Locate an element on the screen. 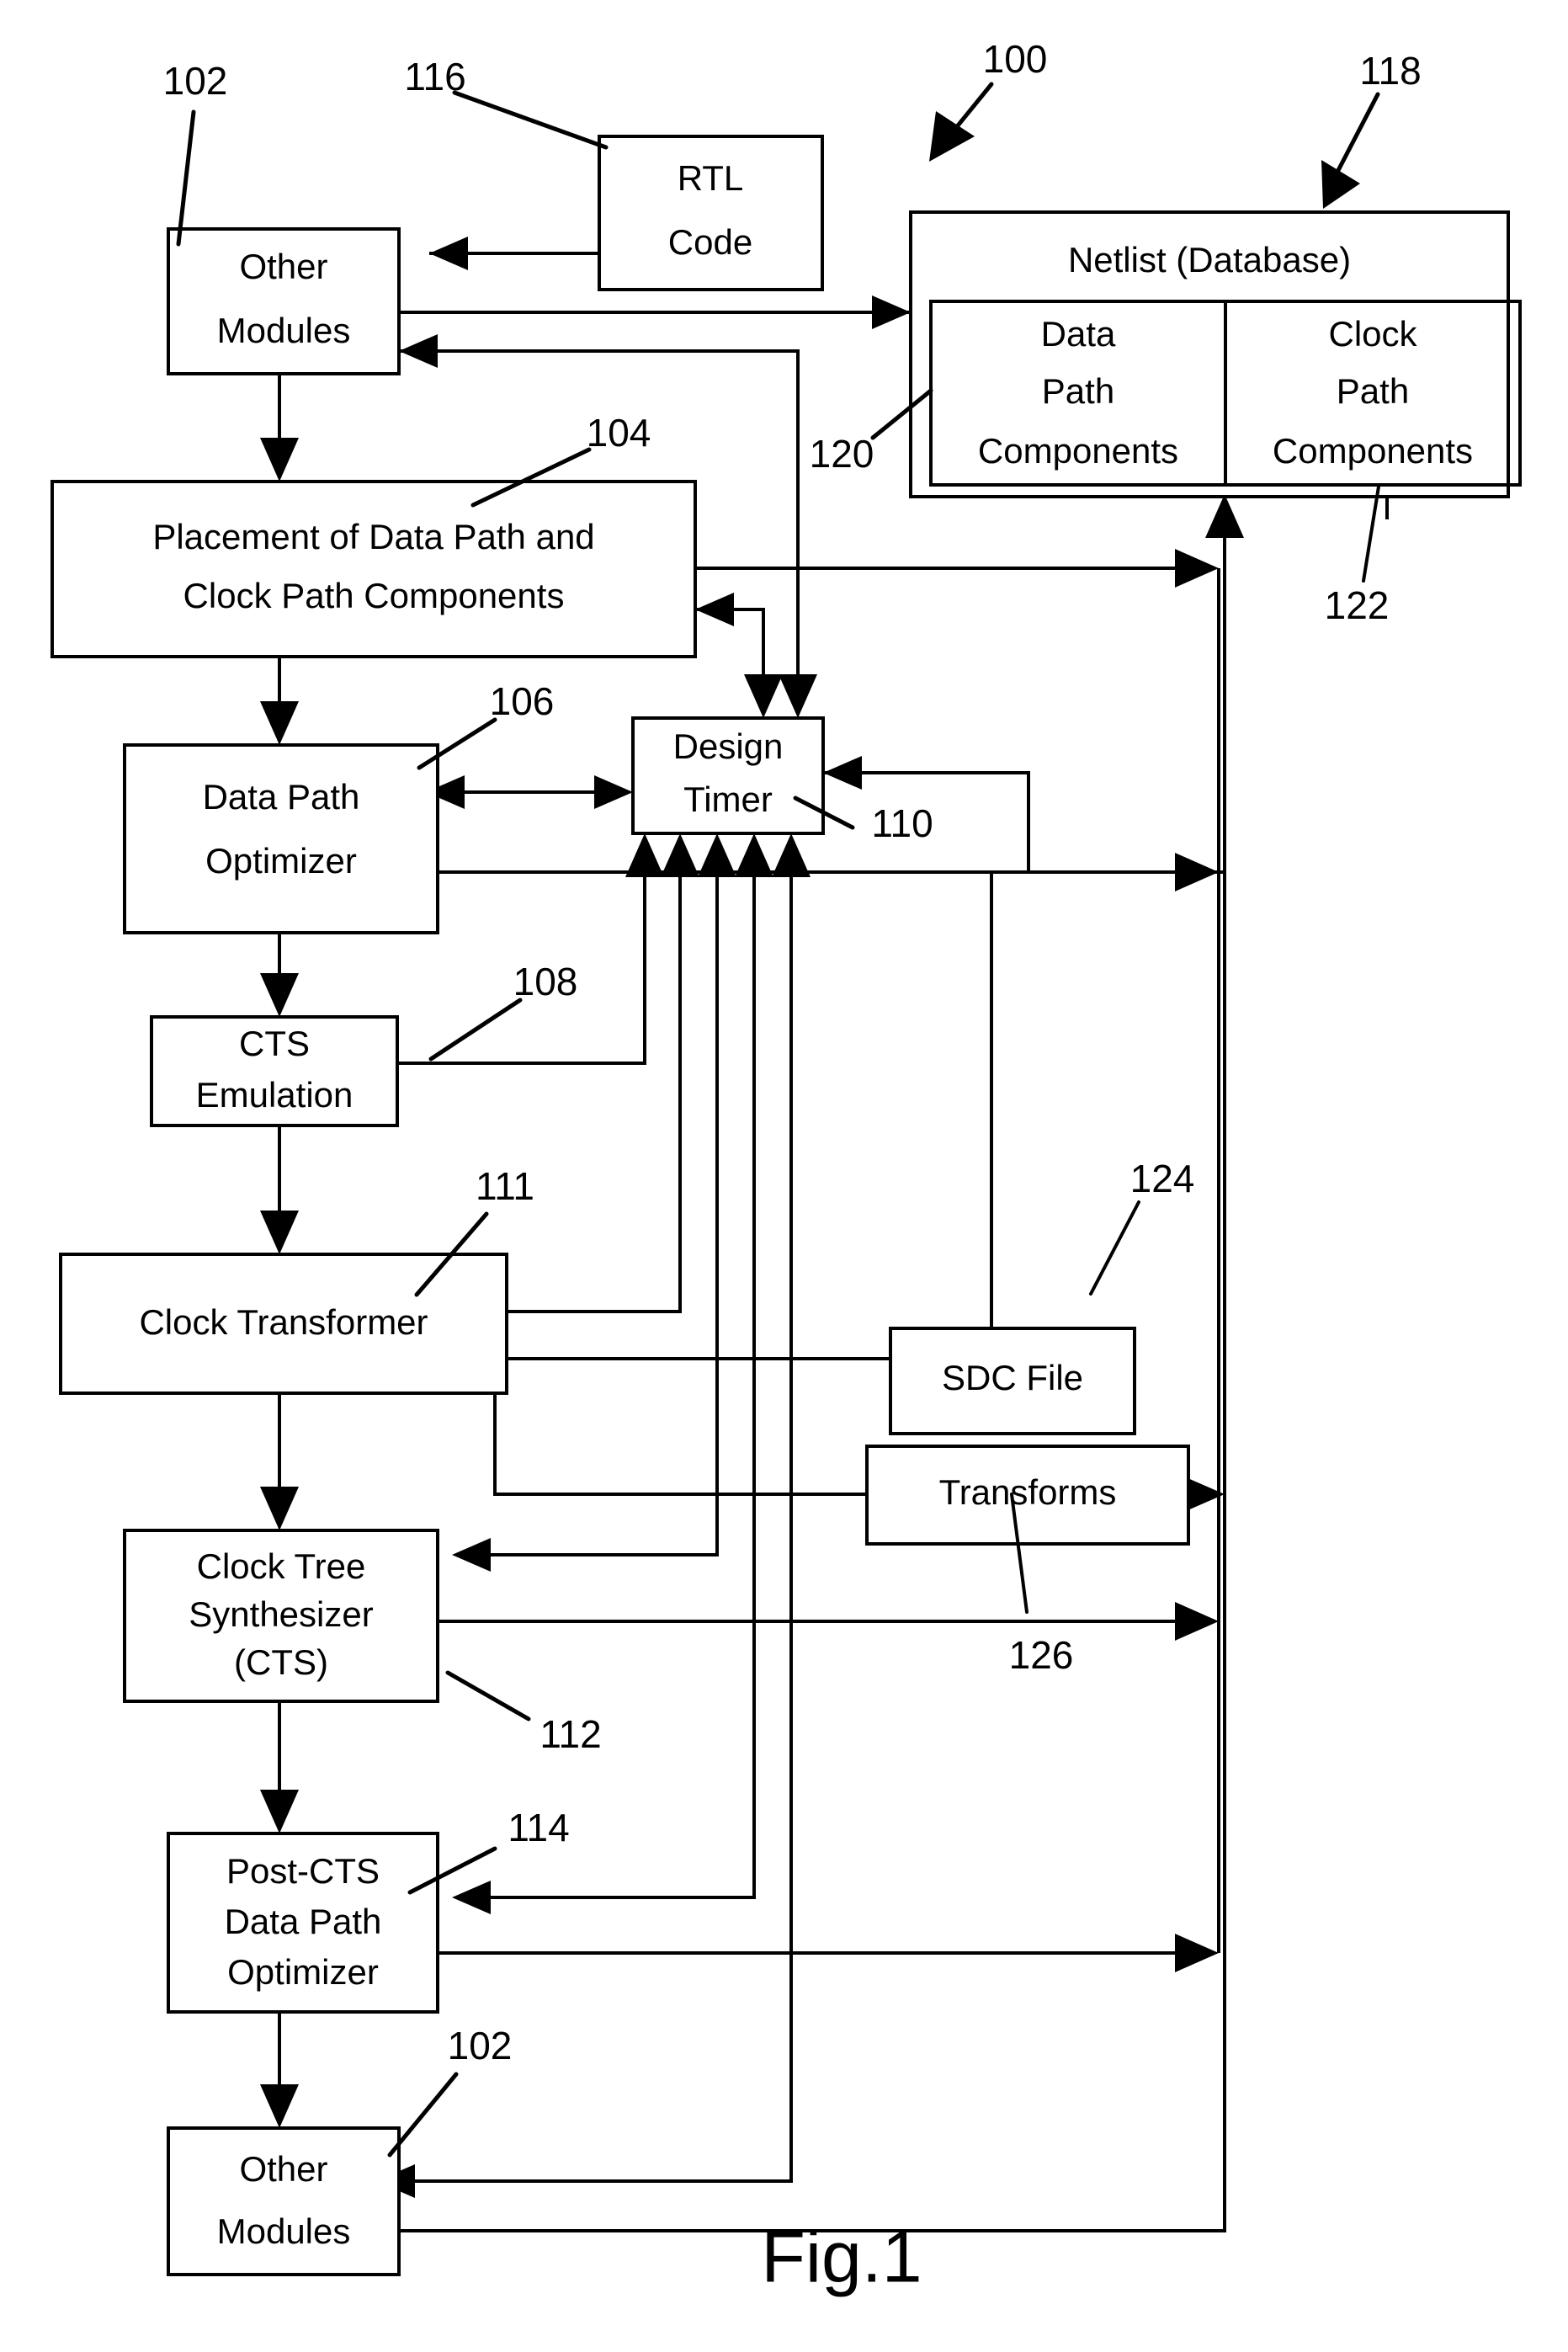 The image size is (1568, 2352). box-sdc-file: SDC File is located at coordinates (1012, 1381).